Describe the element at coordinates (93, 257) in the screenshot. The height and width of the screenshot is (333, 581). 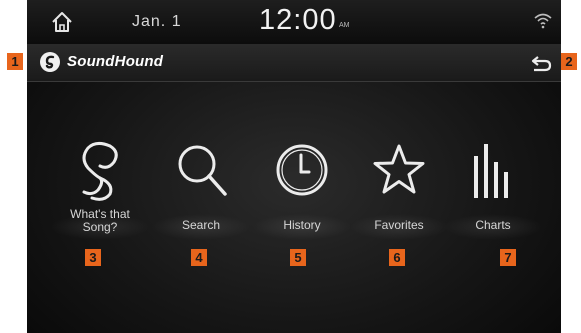
I see `callout-badge-3: 3` at that location.